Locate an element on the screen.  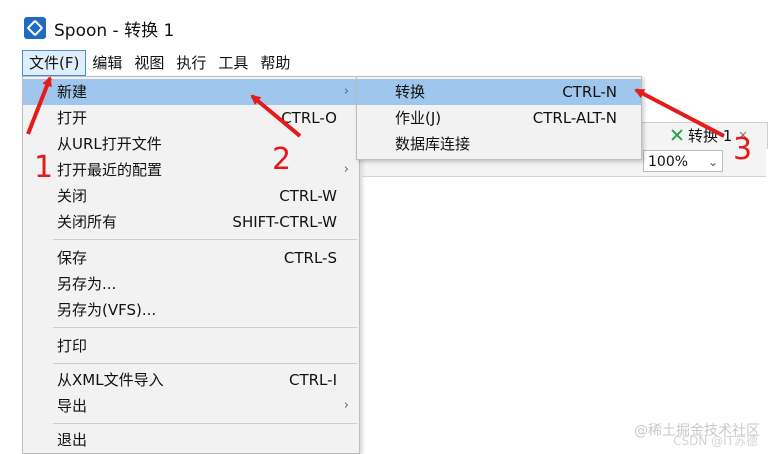
watermark-secondary: CSDN @IT苏德 is located at coordinates (715, 441).